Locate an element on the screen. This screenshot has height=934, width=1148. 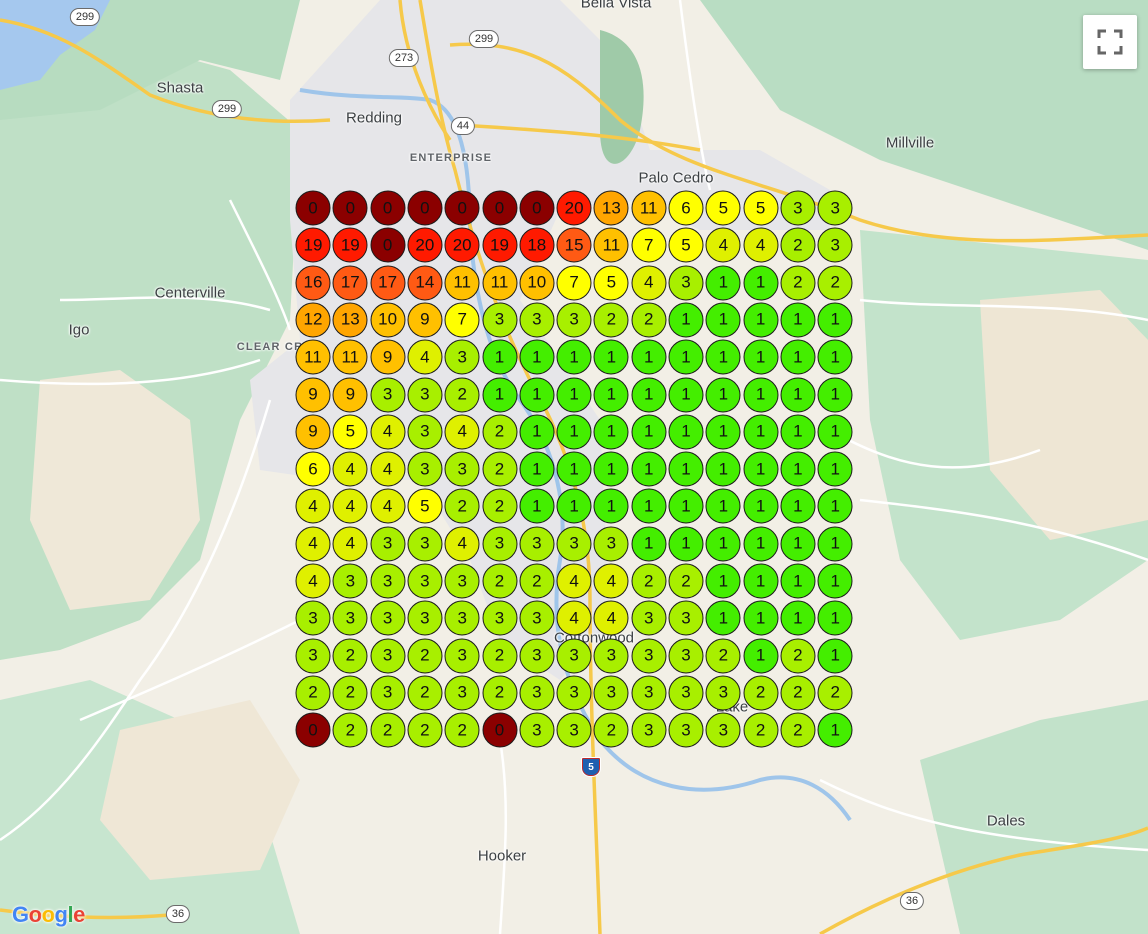
rank-cell-r3-c4: 14 is located at coordinates (425, 283).